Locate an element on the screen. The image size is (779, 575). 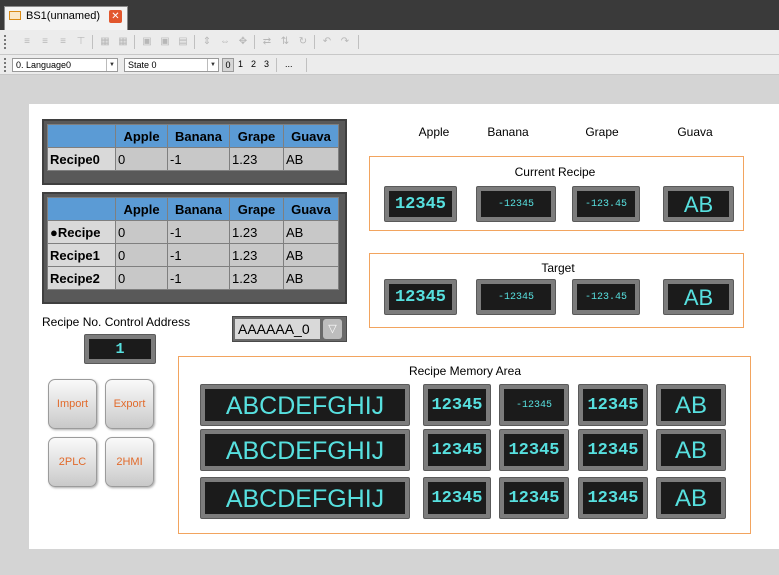
same-width-icon: ▤ is located at coordinates (183, 42).